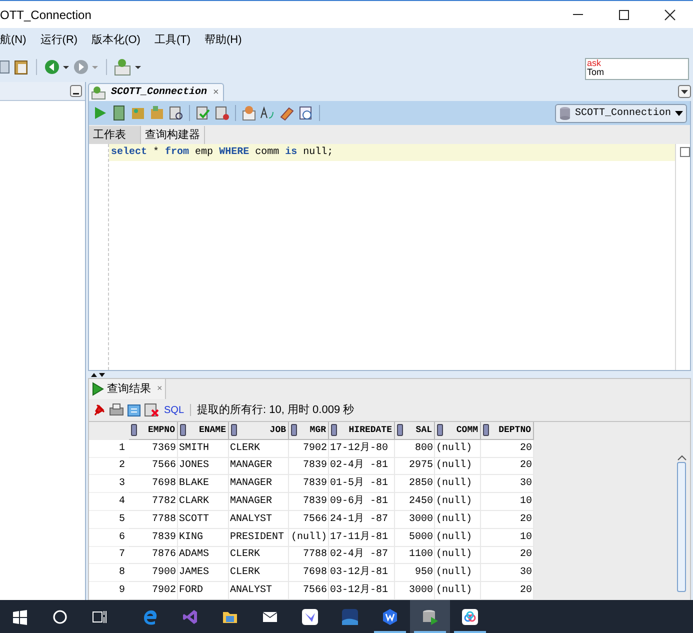 Image resolution: width=693 pixels, height=633 pixels. What do you see at coordinates (203, 431) in the screenshot?
I see `column-header: ENAME` at bounding box center [203, 431].